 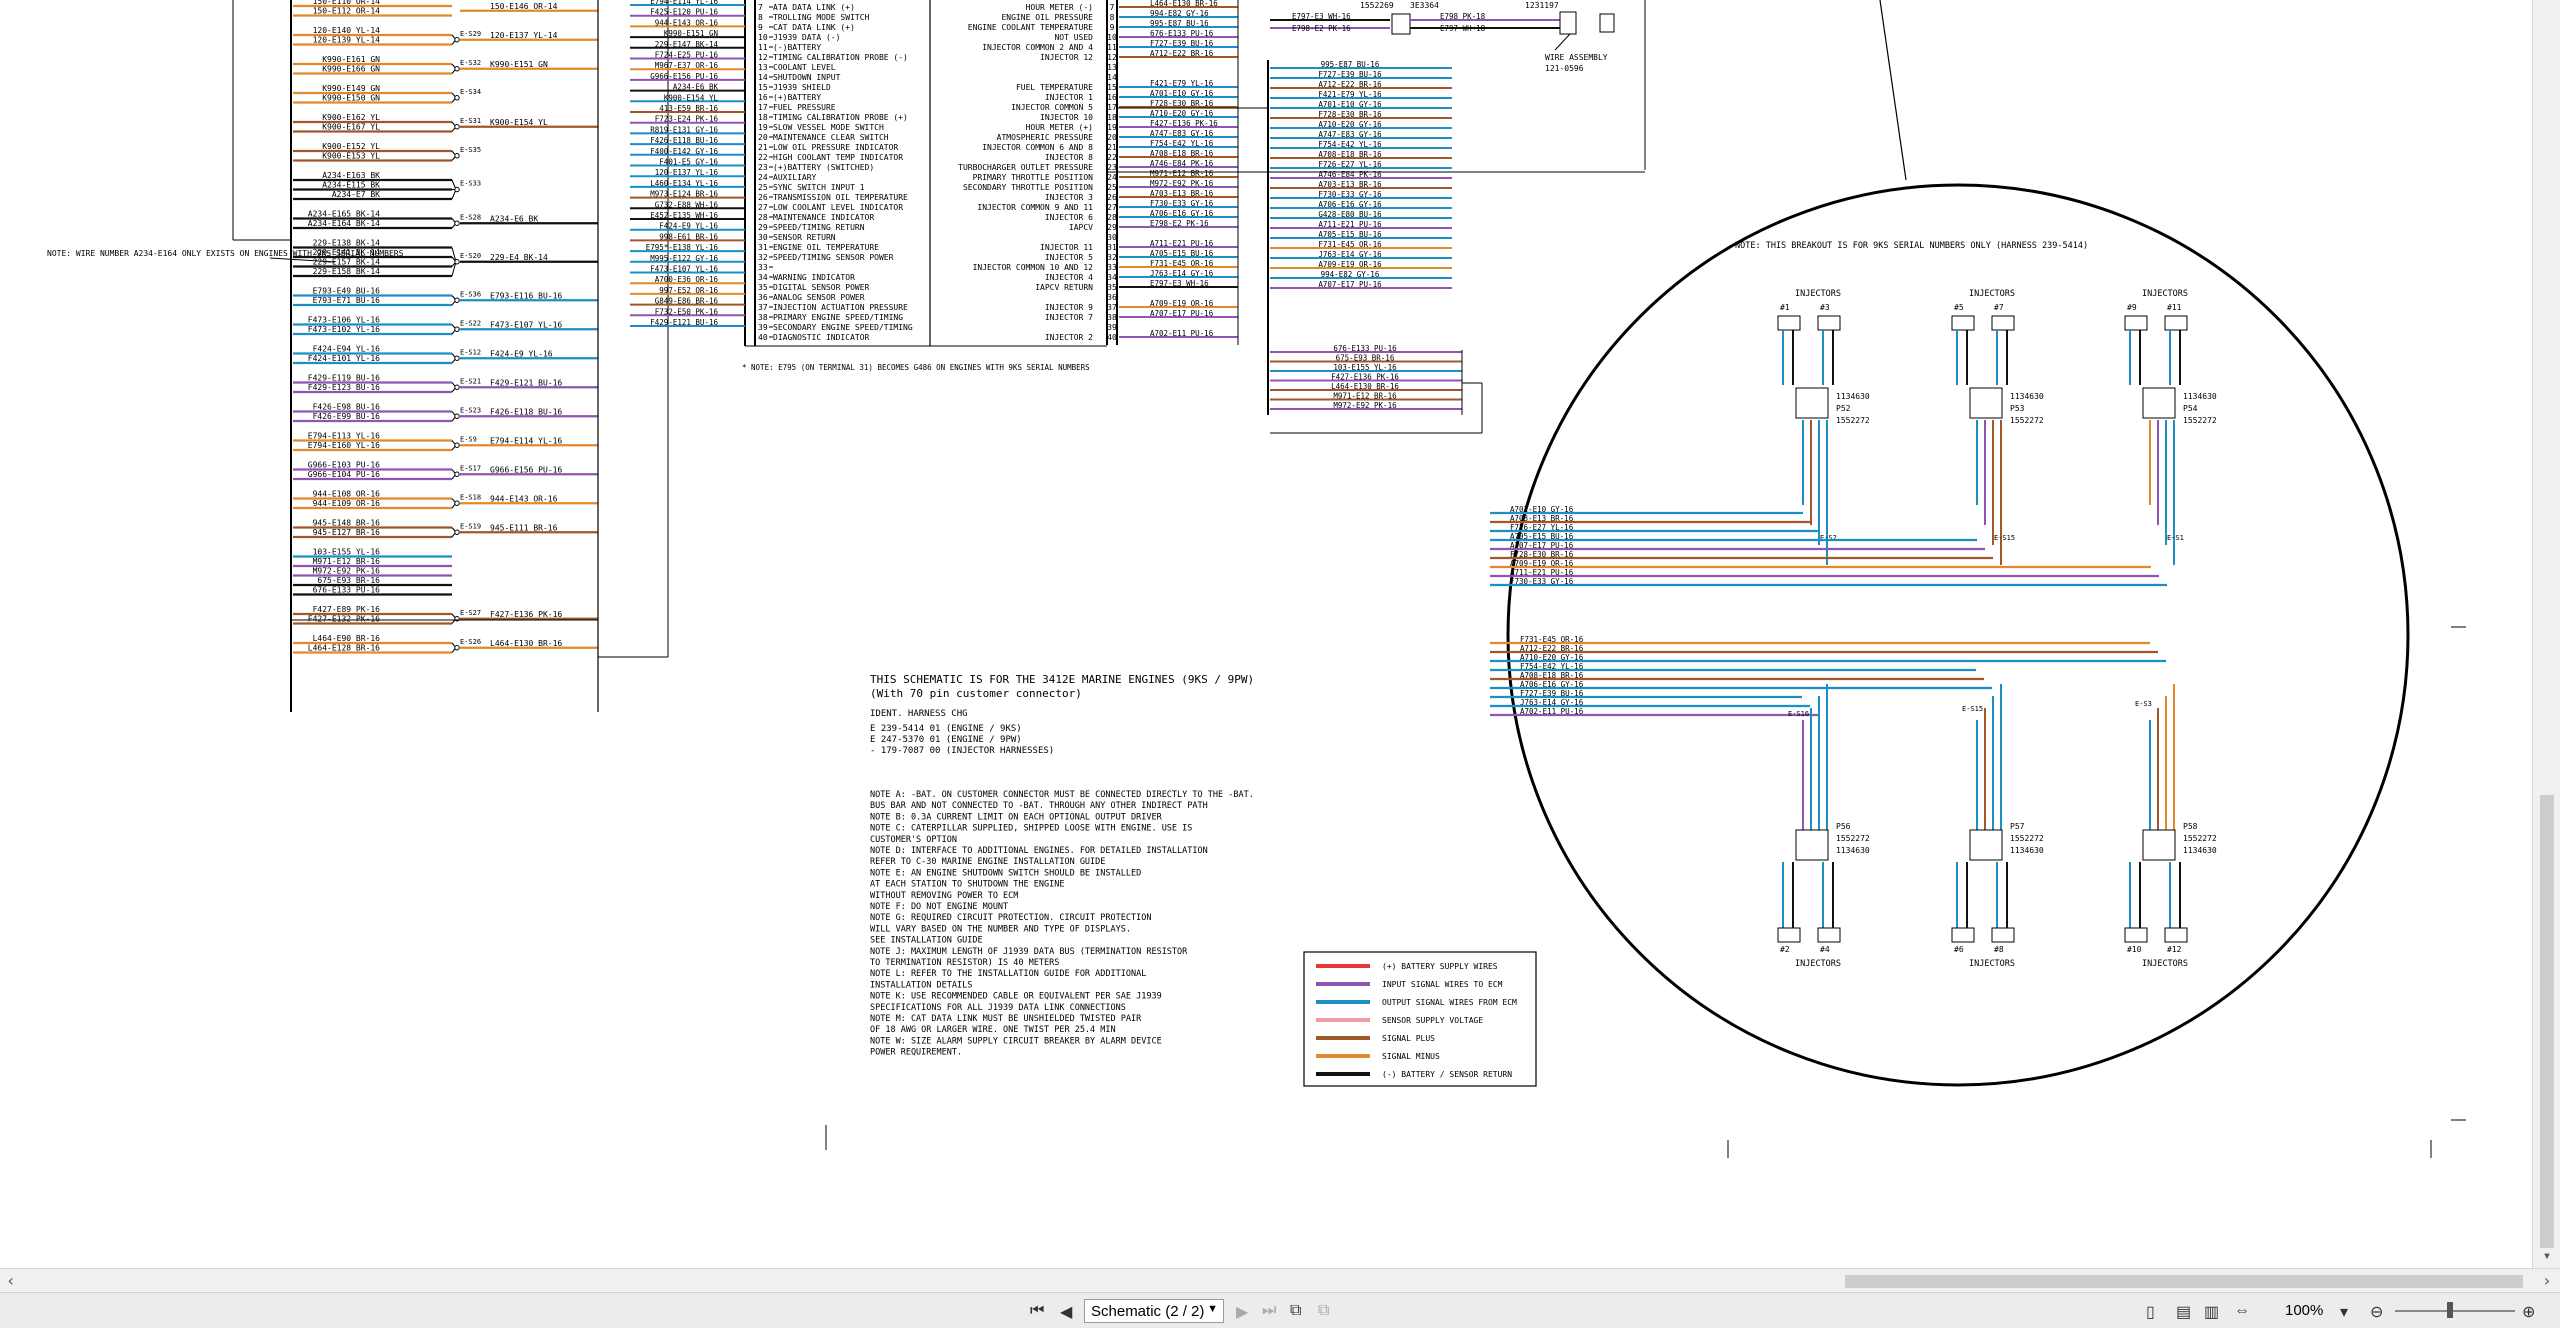 I want to click on ecm-terminal-number: 34, so click(x=1112, y=277).